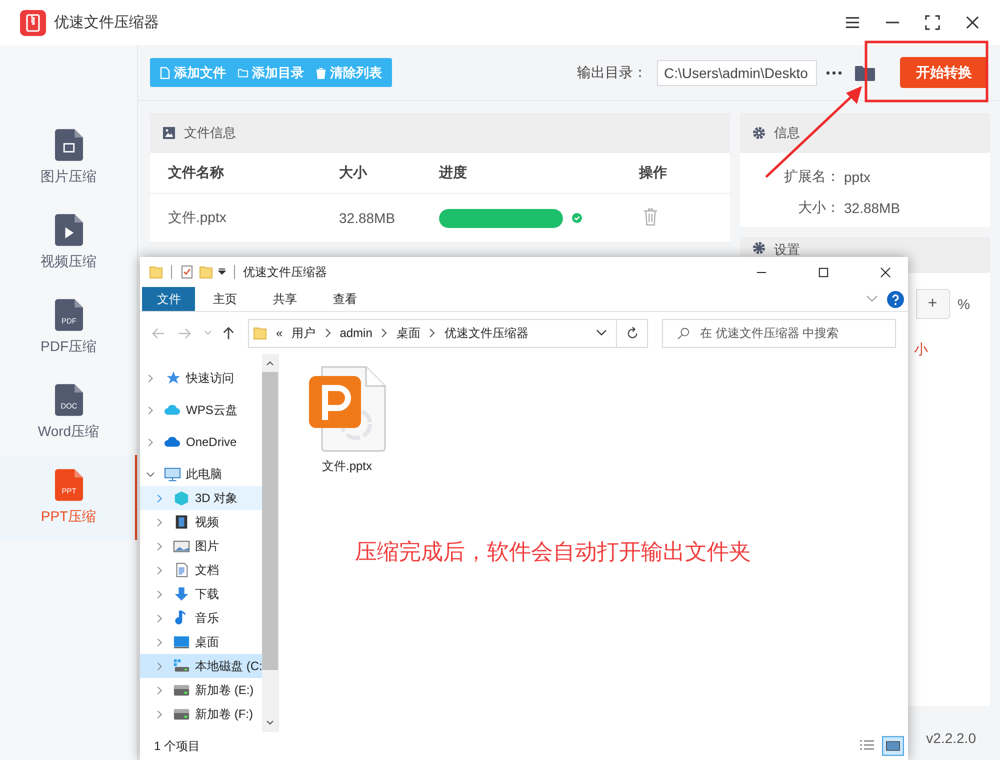 The image size is (1000, 760). I want to click on more-icon, so click(834, 72).